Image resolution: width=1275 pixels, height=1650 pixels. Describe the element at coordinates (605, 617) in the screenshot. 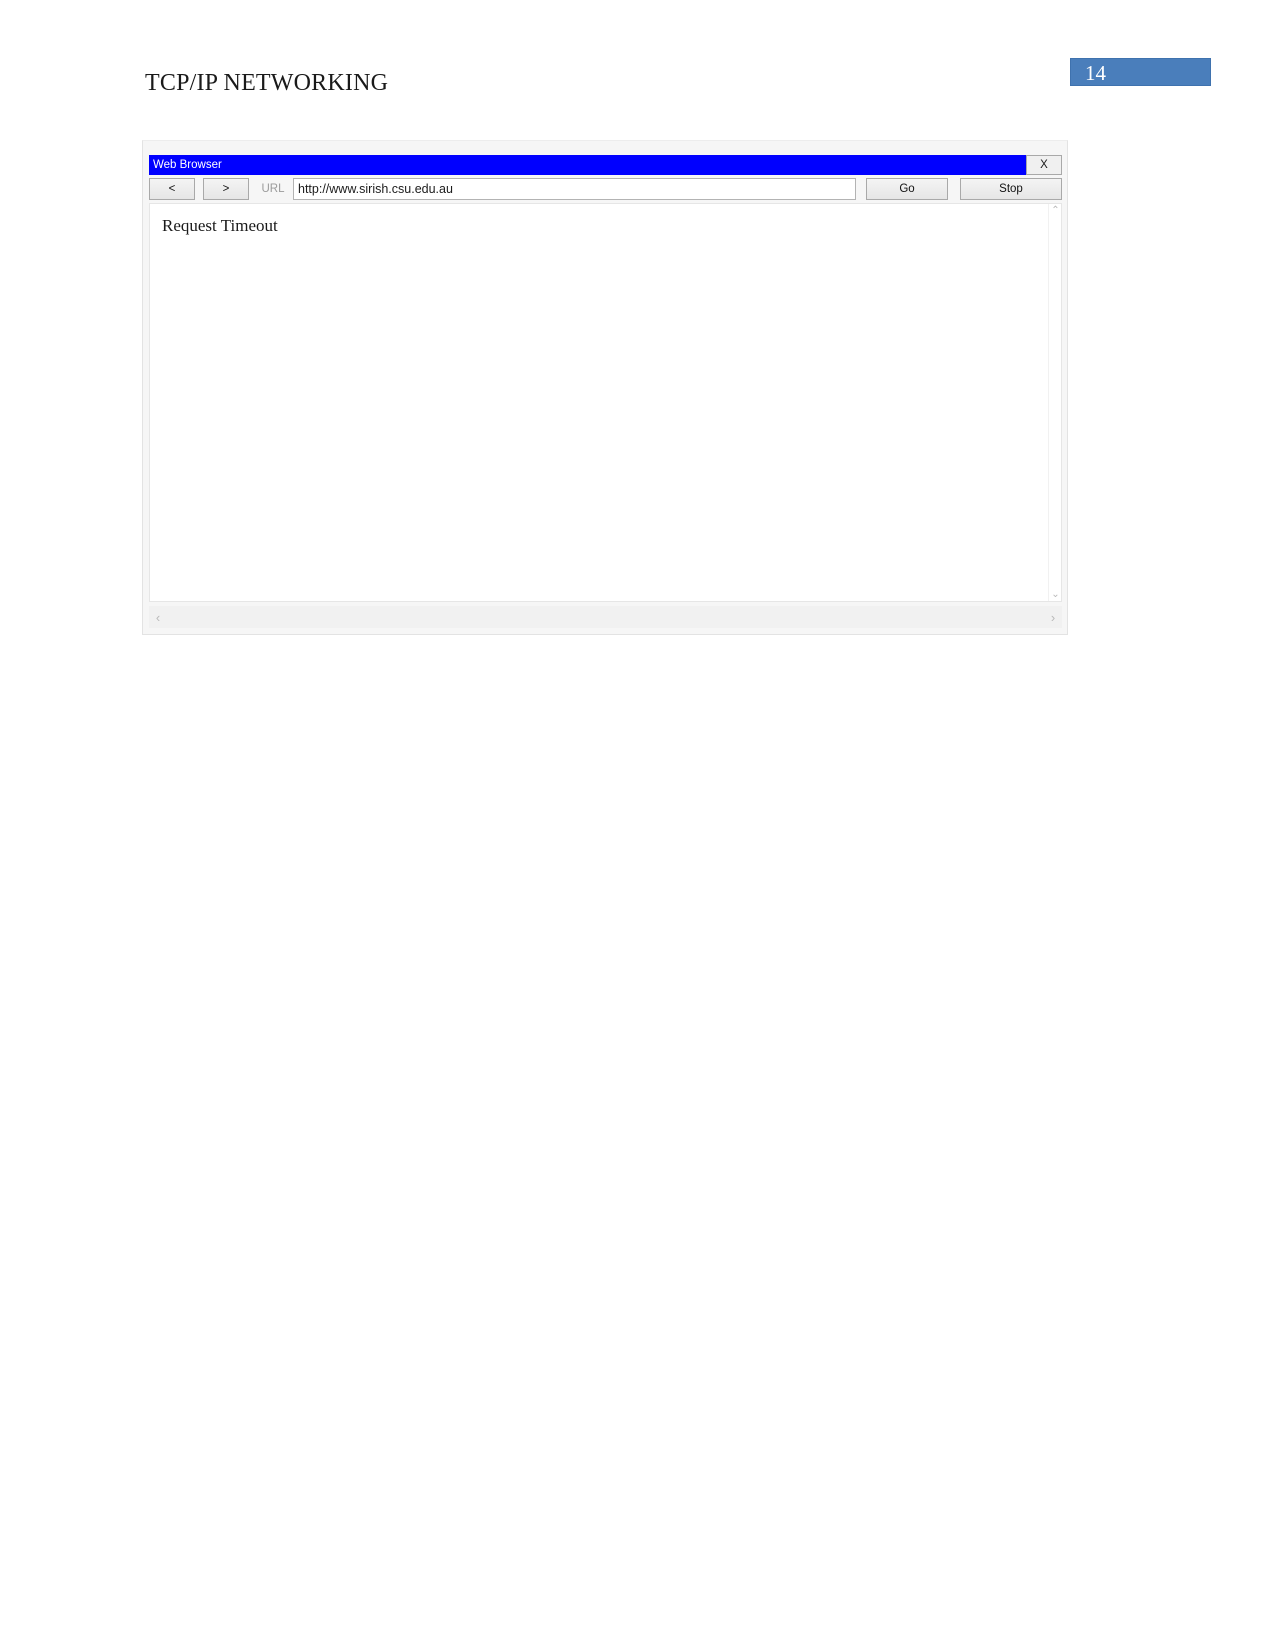

I see `horizontal-scrollbar: ‹ ›` at that location.